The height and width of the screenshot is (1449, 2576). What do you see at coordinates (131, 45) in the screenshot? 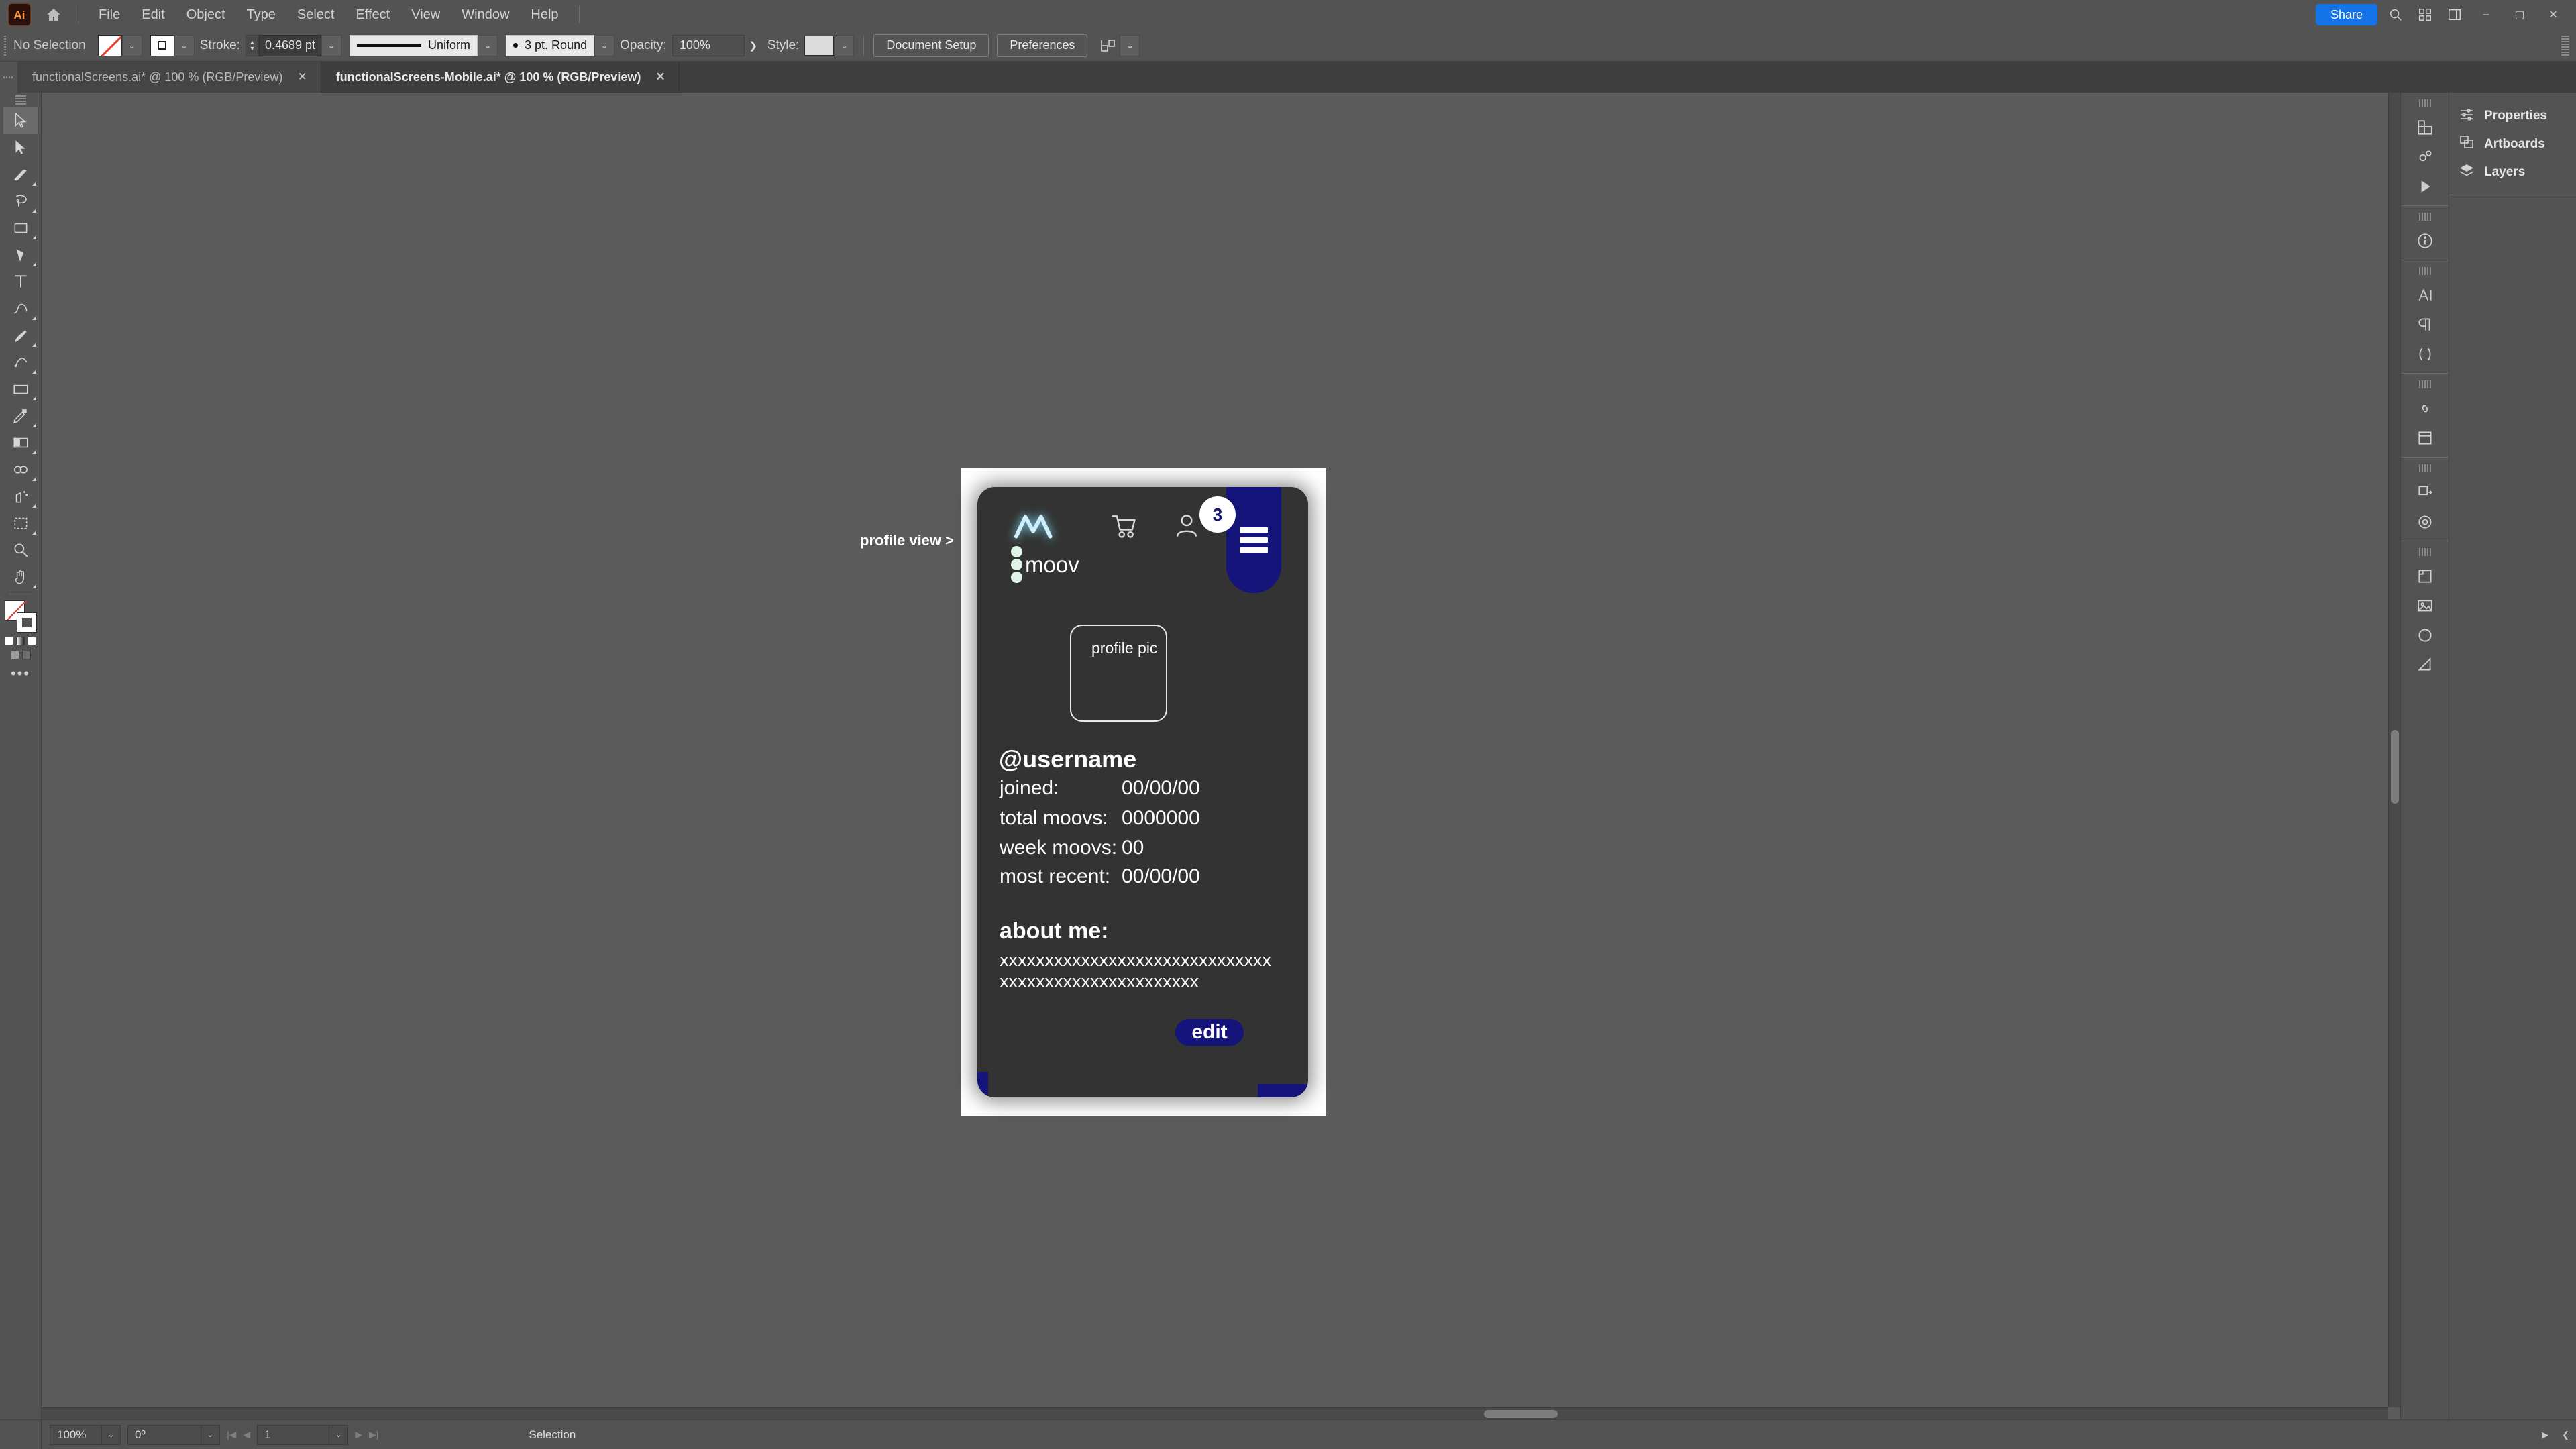
I see `fill-dropdown-caret: ⌄` at bounding box center [131, 45].